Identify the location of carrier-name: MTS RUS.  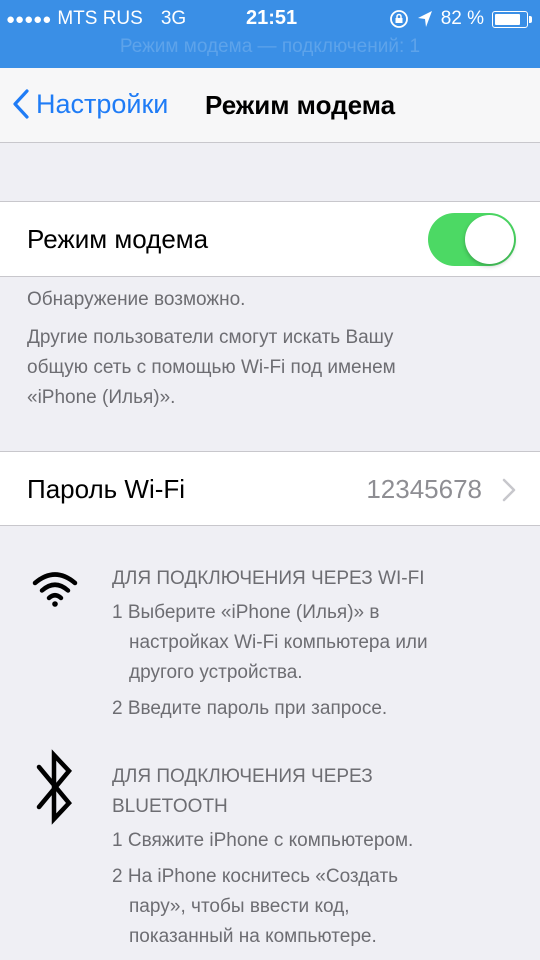
(100, 18).